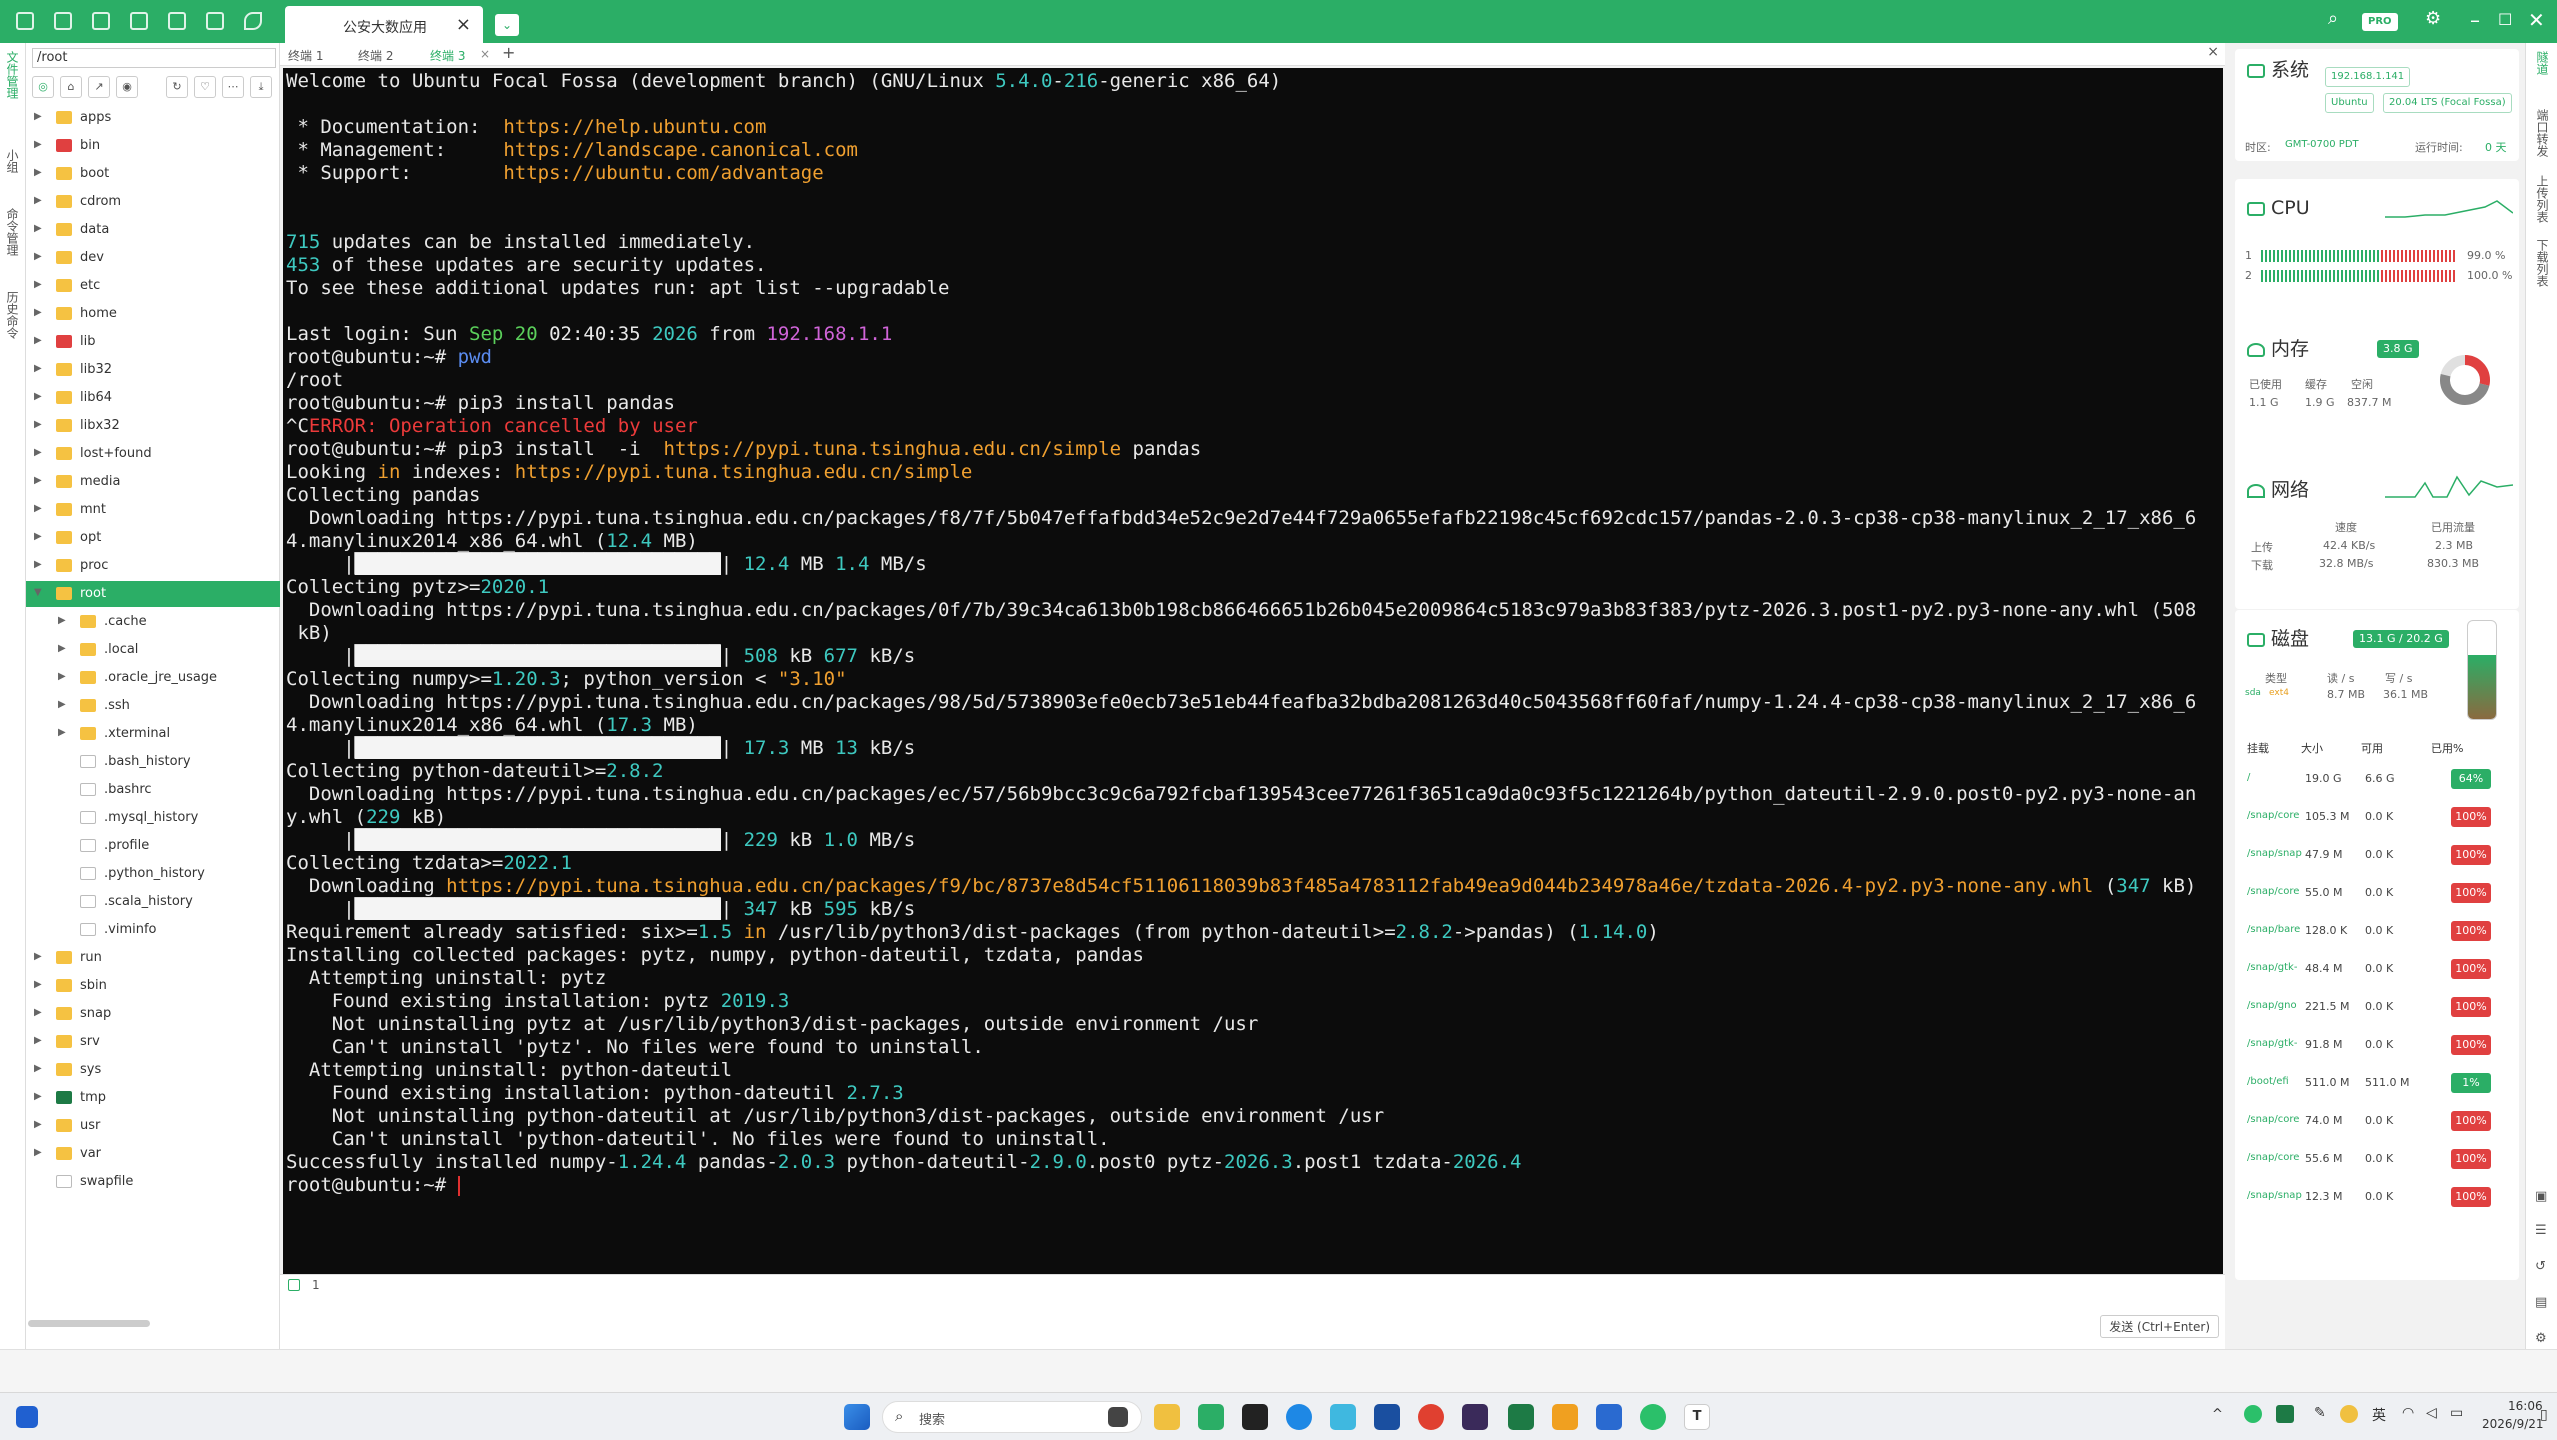 The height and width of the screenshot is (1440, 2557). I want to click on history-icon: ↺, so click(2540, 1266).